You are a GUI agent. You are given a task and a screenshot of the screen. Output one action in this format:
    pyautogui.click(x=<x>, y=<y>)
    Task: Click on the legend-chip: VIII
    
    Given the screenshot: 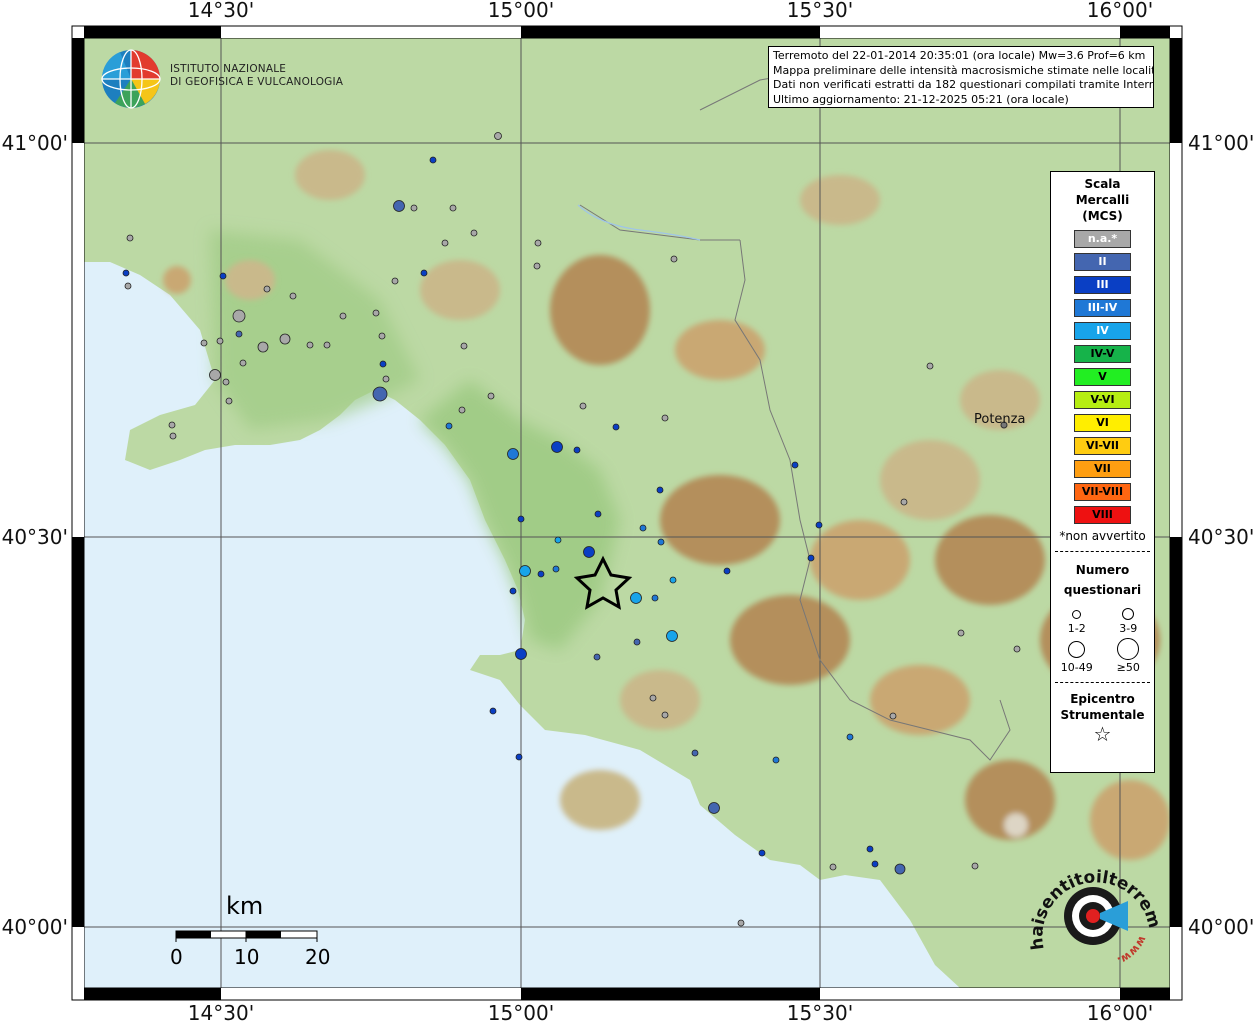 What is the action you would take?
    pyautogui.click(x=1102, y=515)
    